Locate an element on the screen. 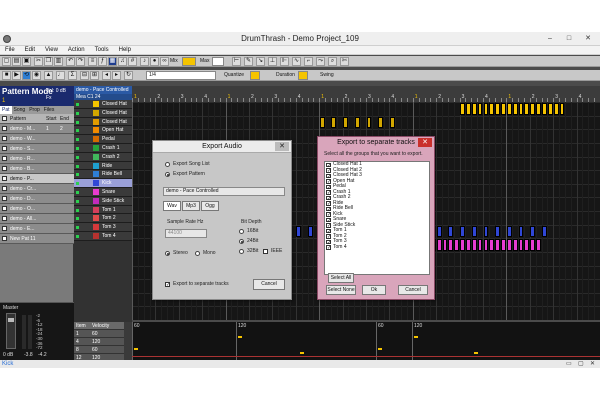  velocity-bar is located at coordinates (476, 353).